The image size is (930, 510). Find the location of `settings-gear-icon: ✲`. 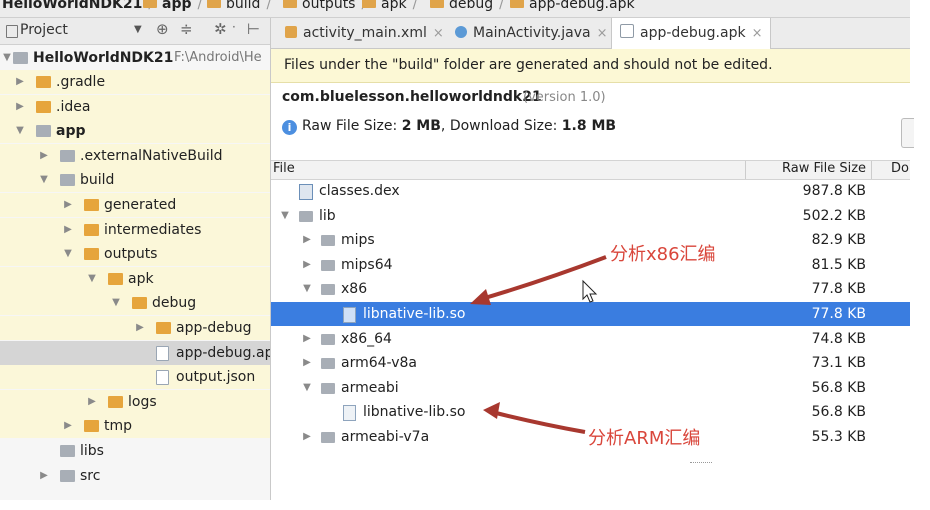

settings-gear-icon: ✲ is located at coordinates (220, 29).